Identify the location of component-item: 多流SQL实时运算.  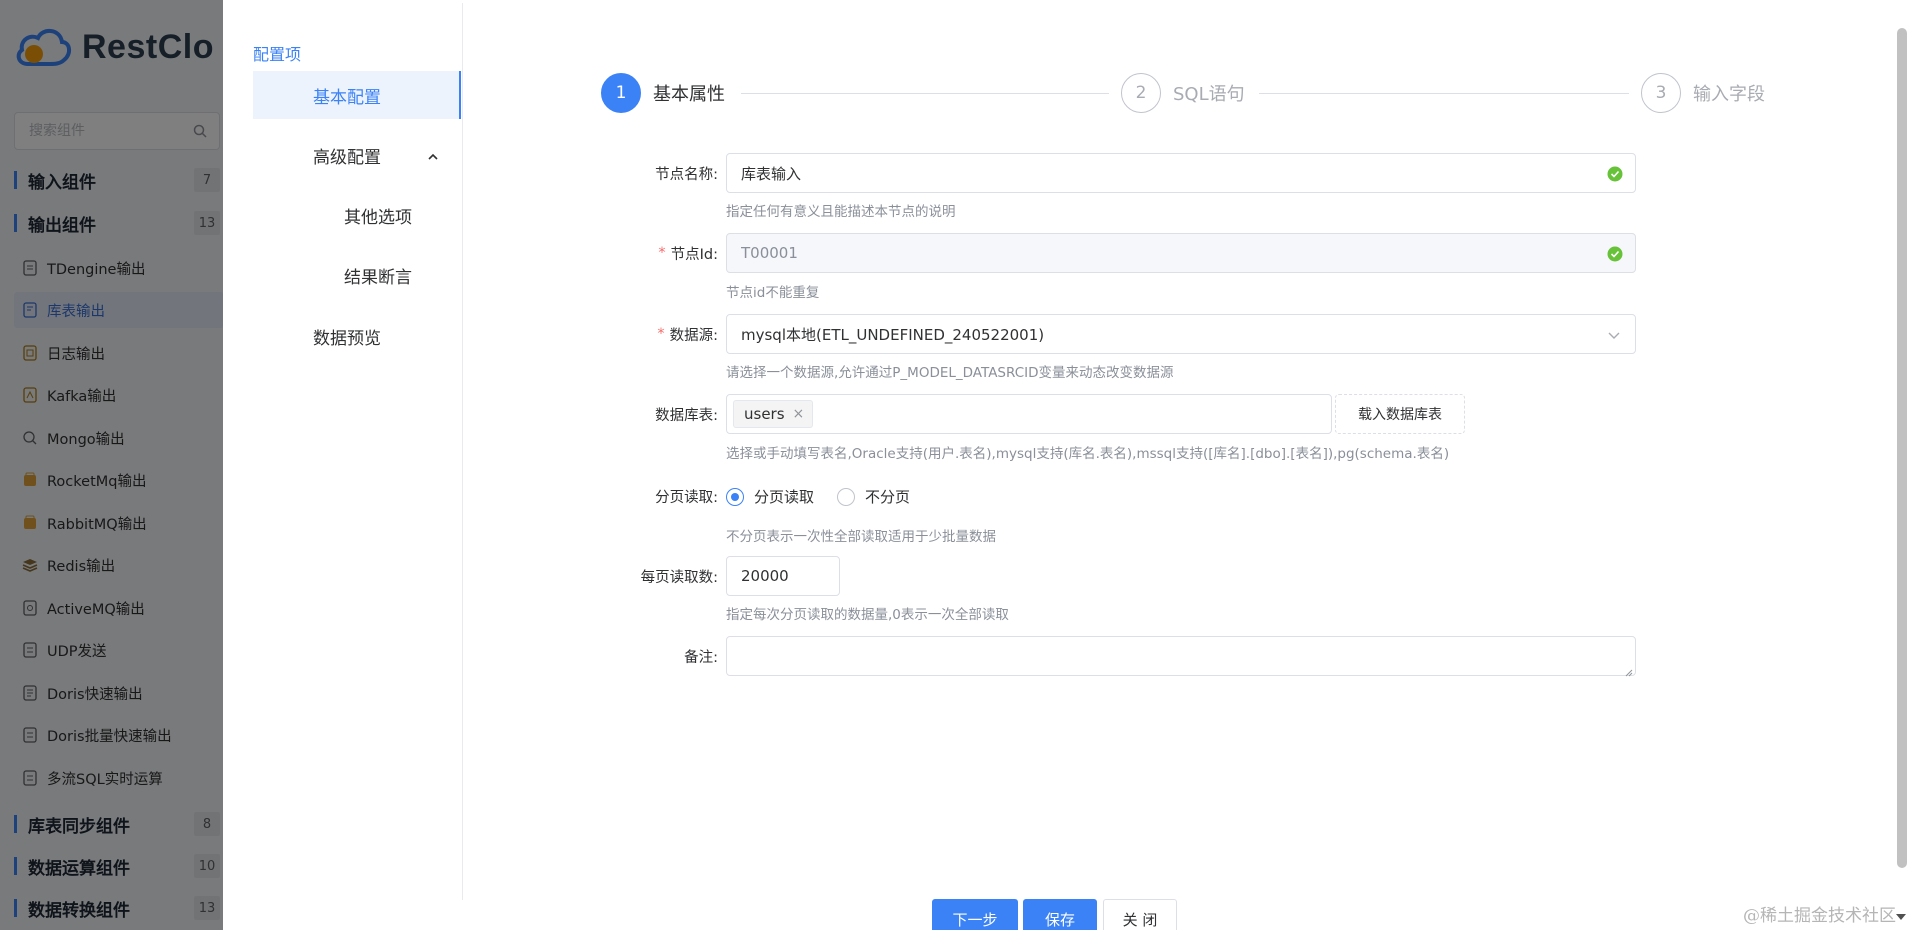
(118, 778).